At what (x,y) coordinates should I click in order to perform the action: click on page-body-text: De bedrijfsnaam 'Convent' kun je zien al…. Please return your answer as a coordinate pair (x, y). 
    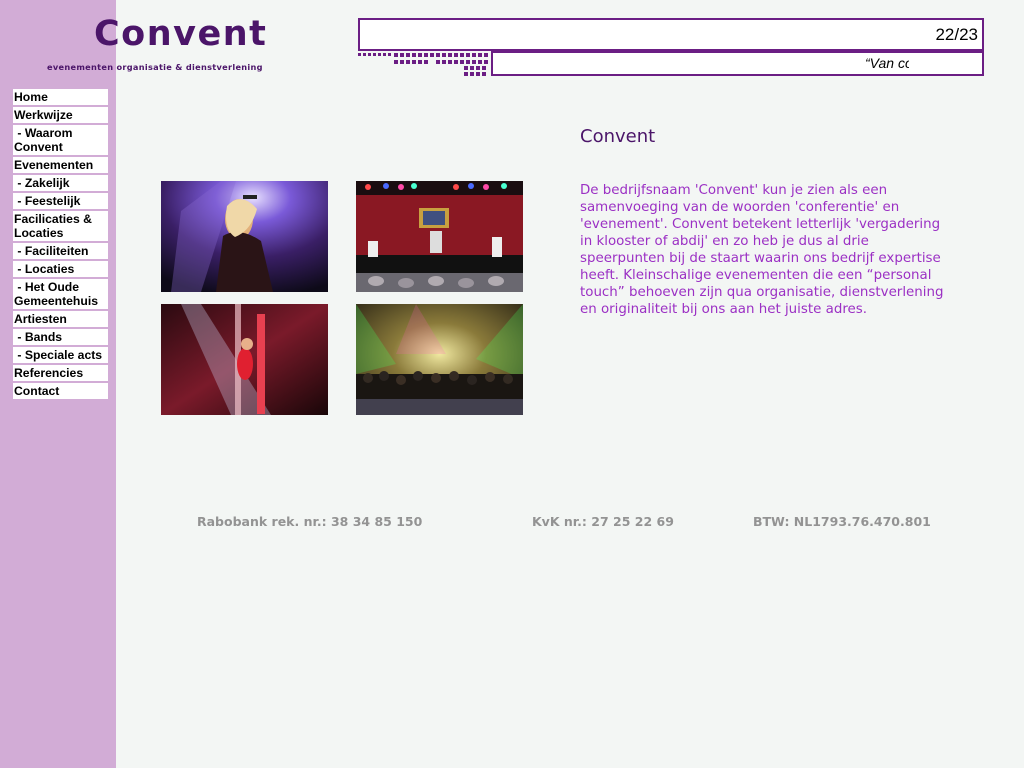
    Looking at the image, I should click on (762, 250).